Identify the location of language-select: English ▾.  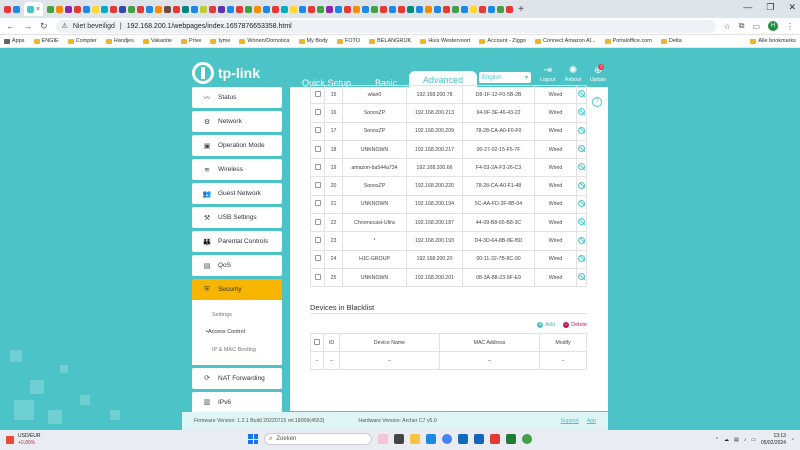
(505, 77).